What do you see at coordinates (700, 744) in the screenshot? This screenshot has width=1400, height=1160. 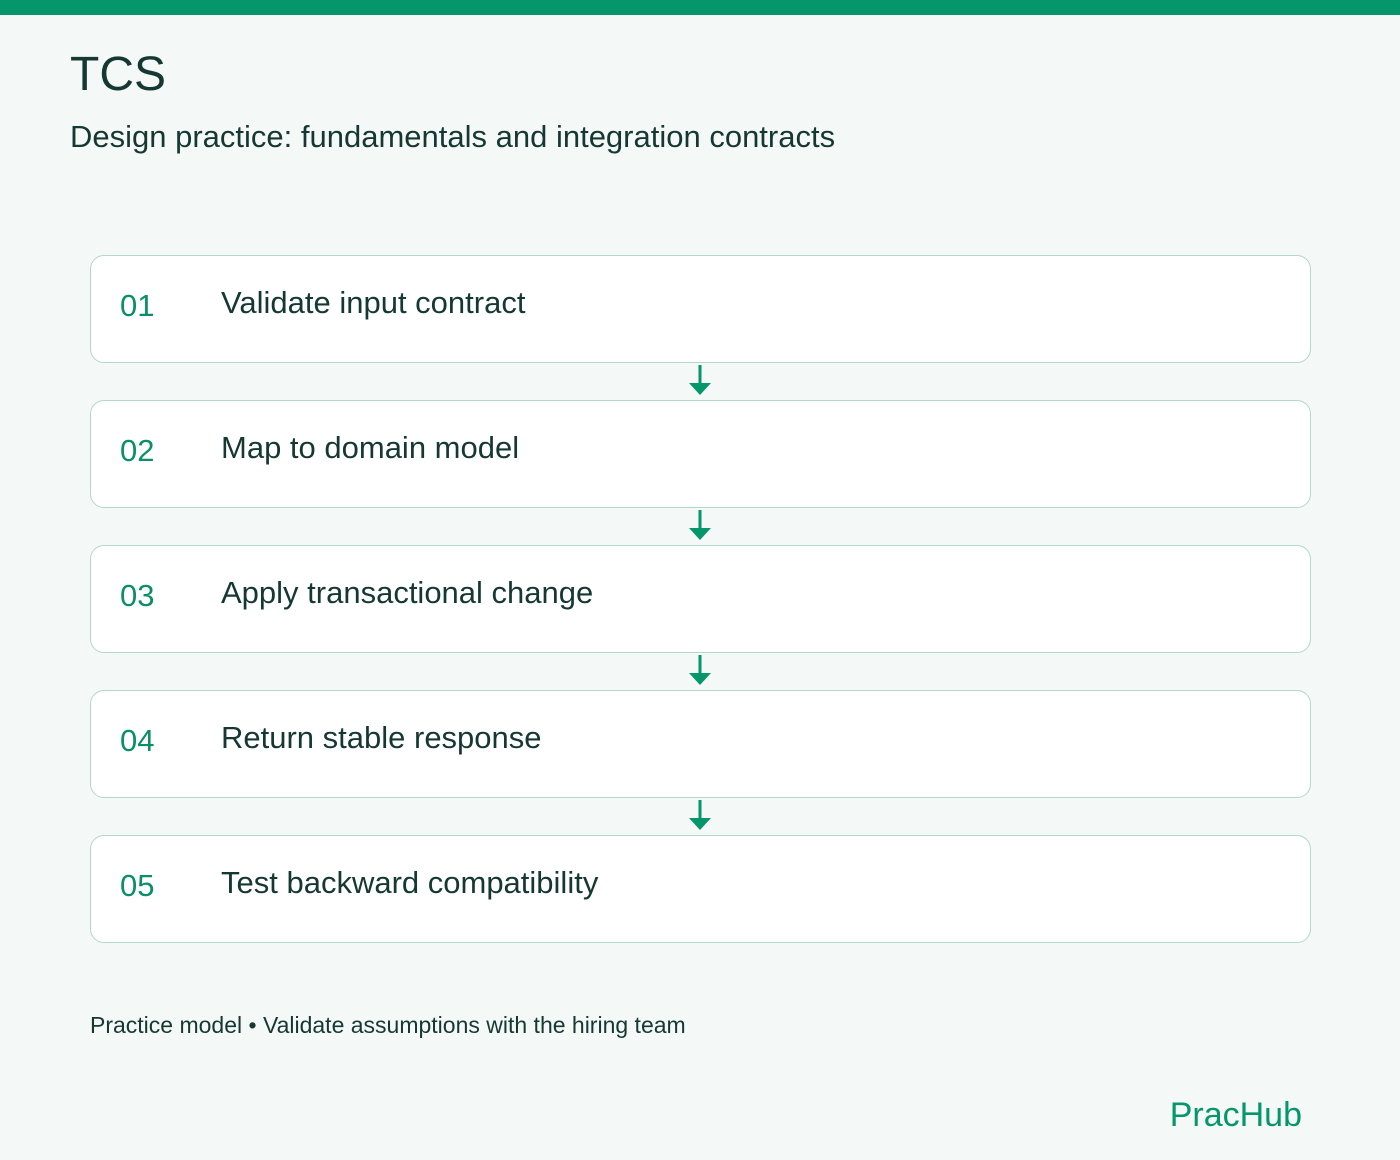 I see `step-card-04: 04 Return stable response` at bounding box center [700, 744].